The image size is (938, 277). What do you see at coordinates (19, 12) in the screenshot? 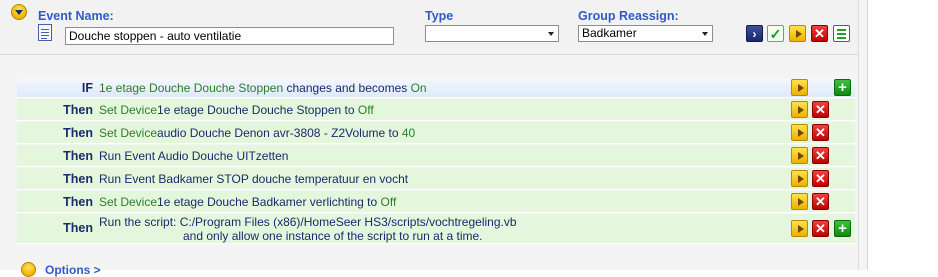
I see `collapse-icon` at bounding box center [19, 12].